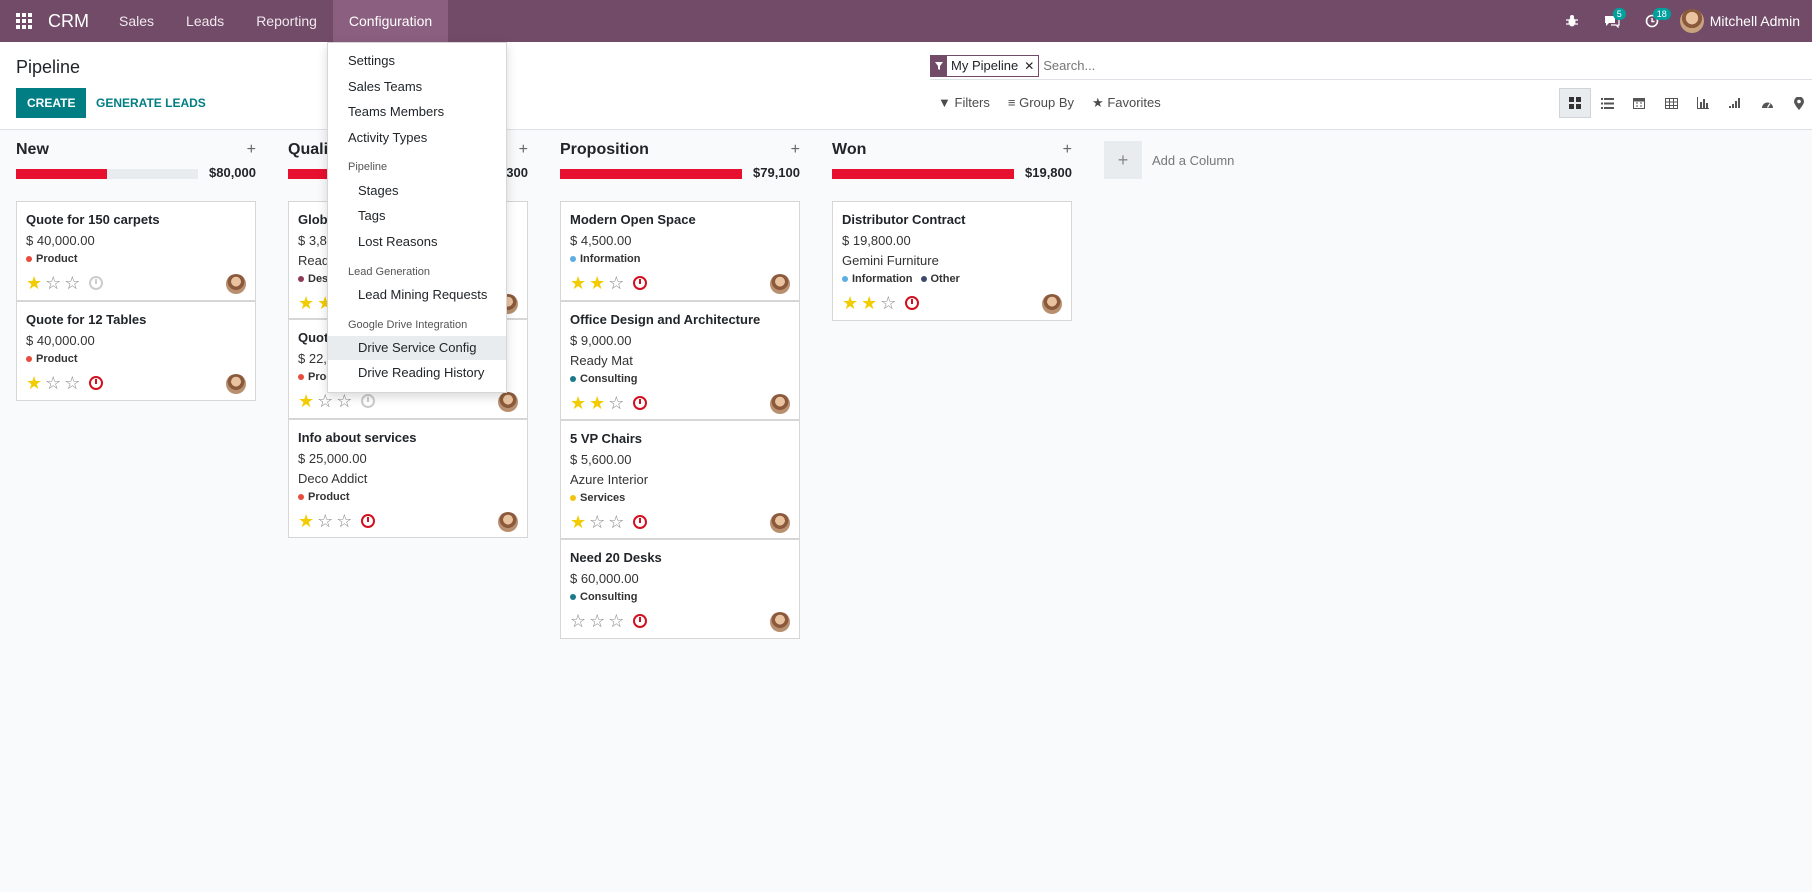  Describe the element at coordinates (1652, 21) in the screenshot. I see `activities-clock-icon: 18` at that location.